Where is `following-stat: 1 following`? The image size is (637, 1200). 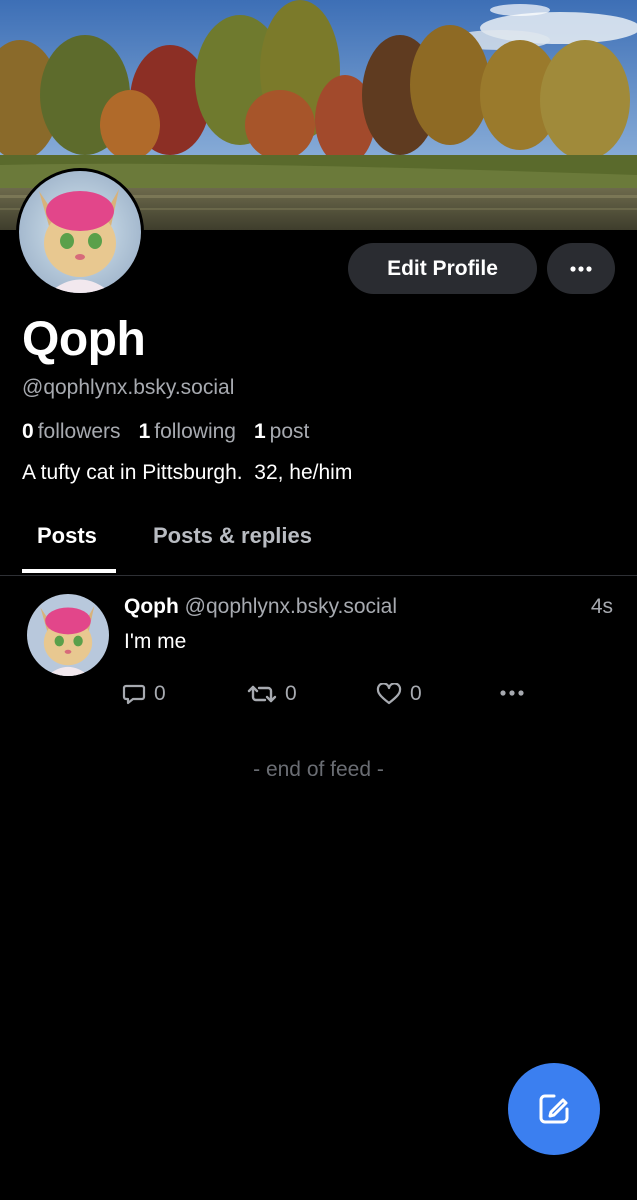
following-stat: 1 following is located at coordinates (187, 432).